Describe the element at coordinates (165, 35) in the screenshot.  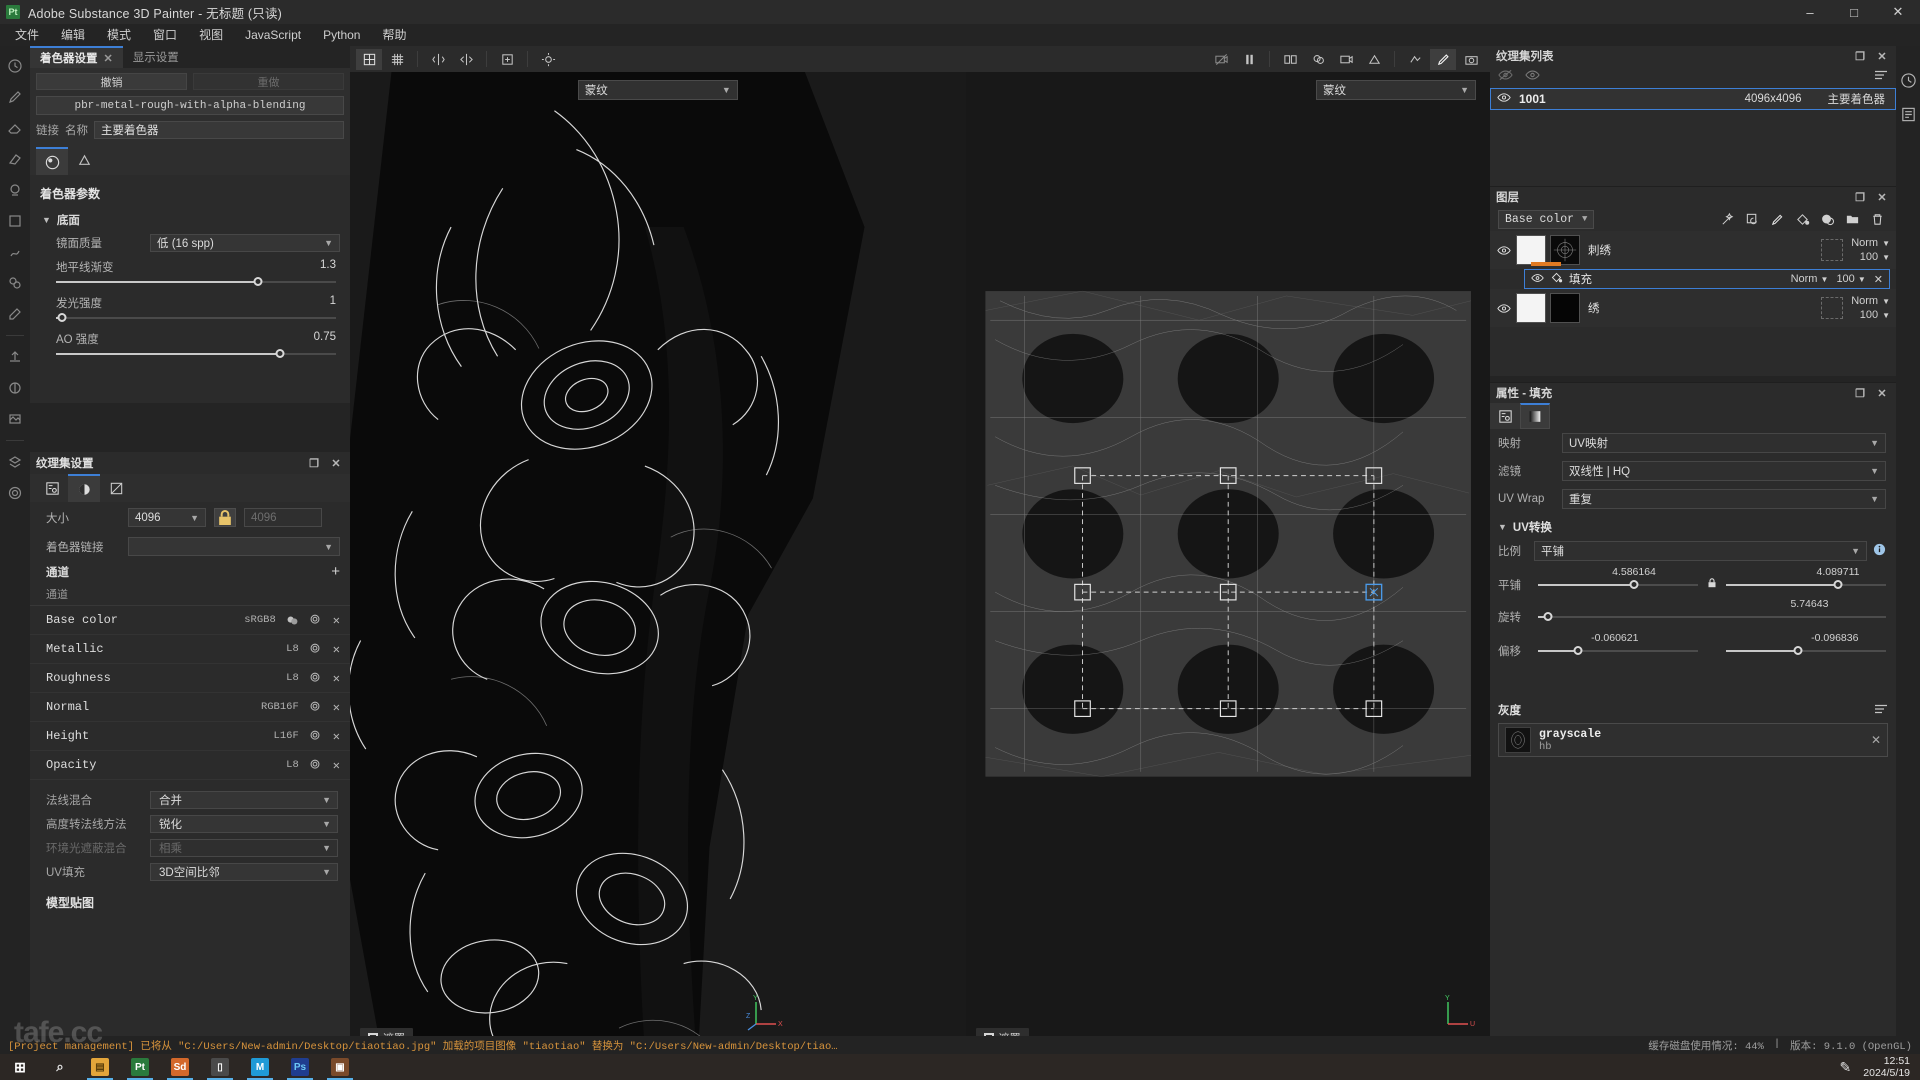
I see `menu-window: 窗口` at that location.